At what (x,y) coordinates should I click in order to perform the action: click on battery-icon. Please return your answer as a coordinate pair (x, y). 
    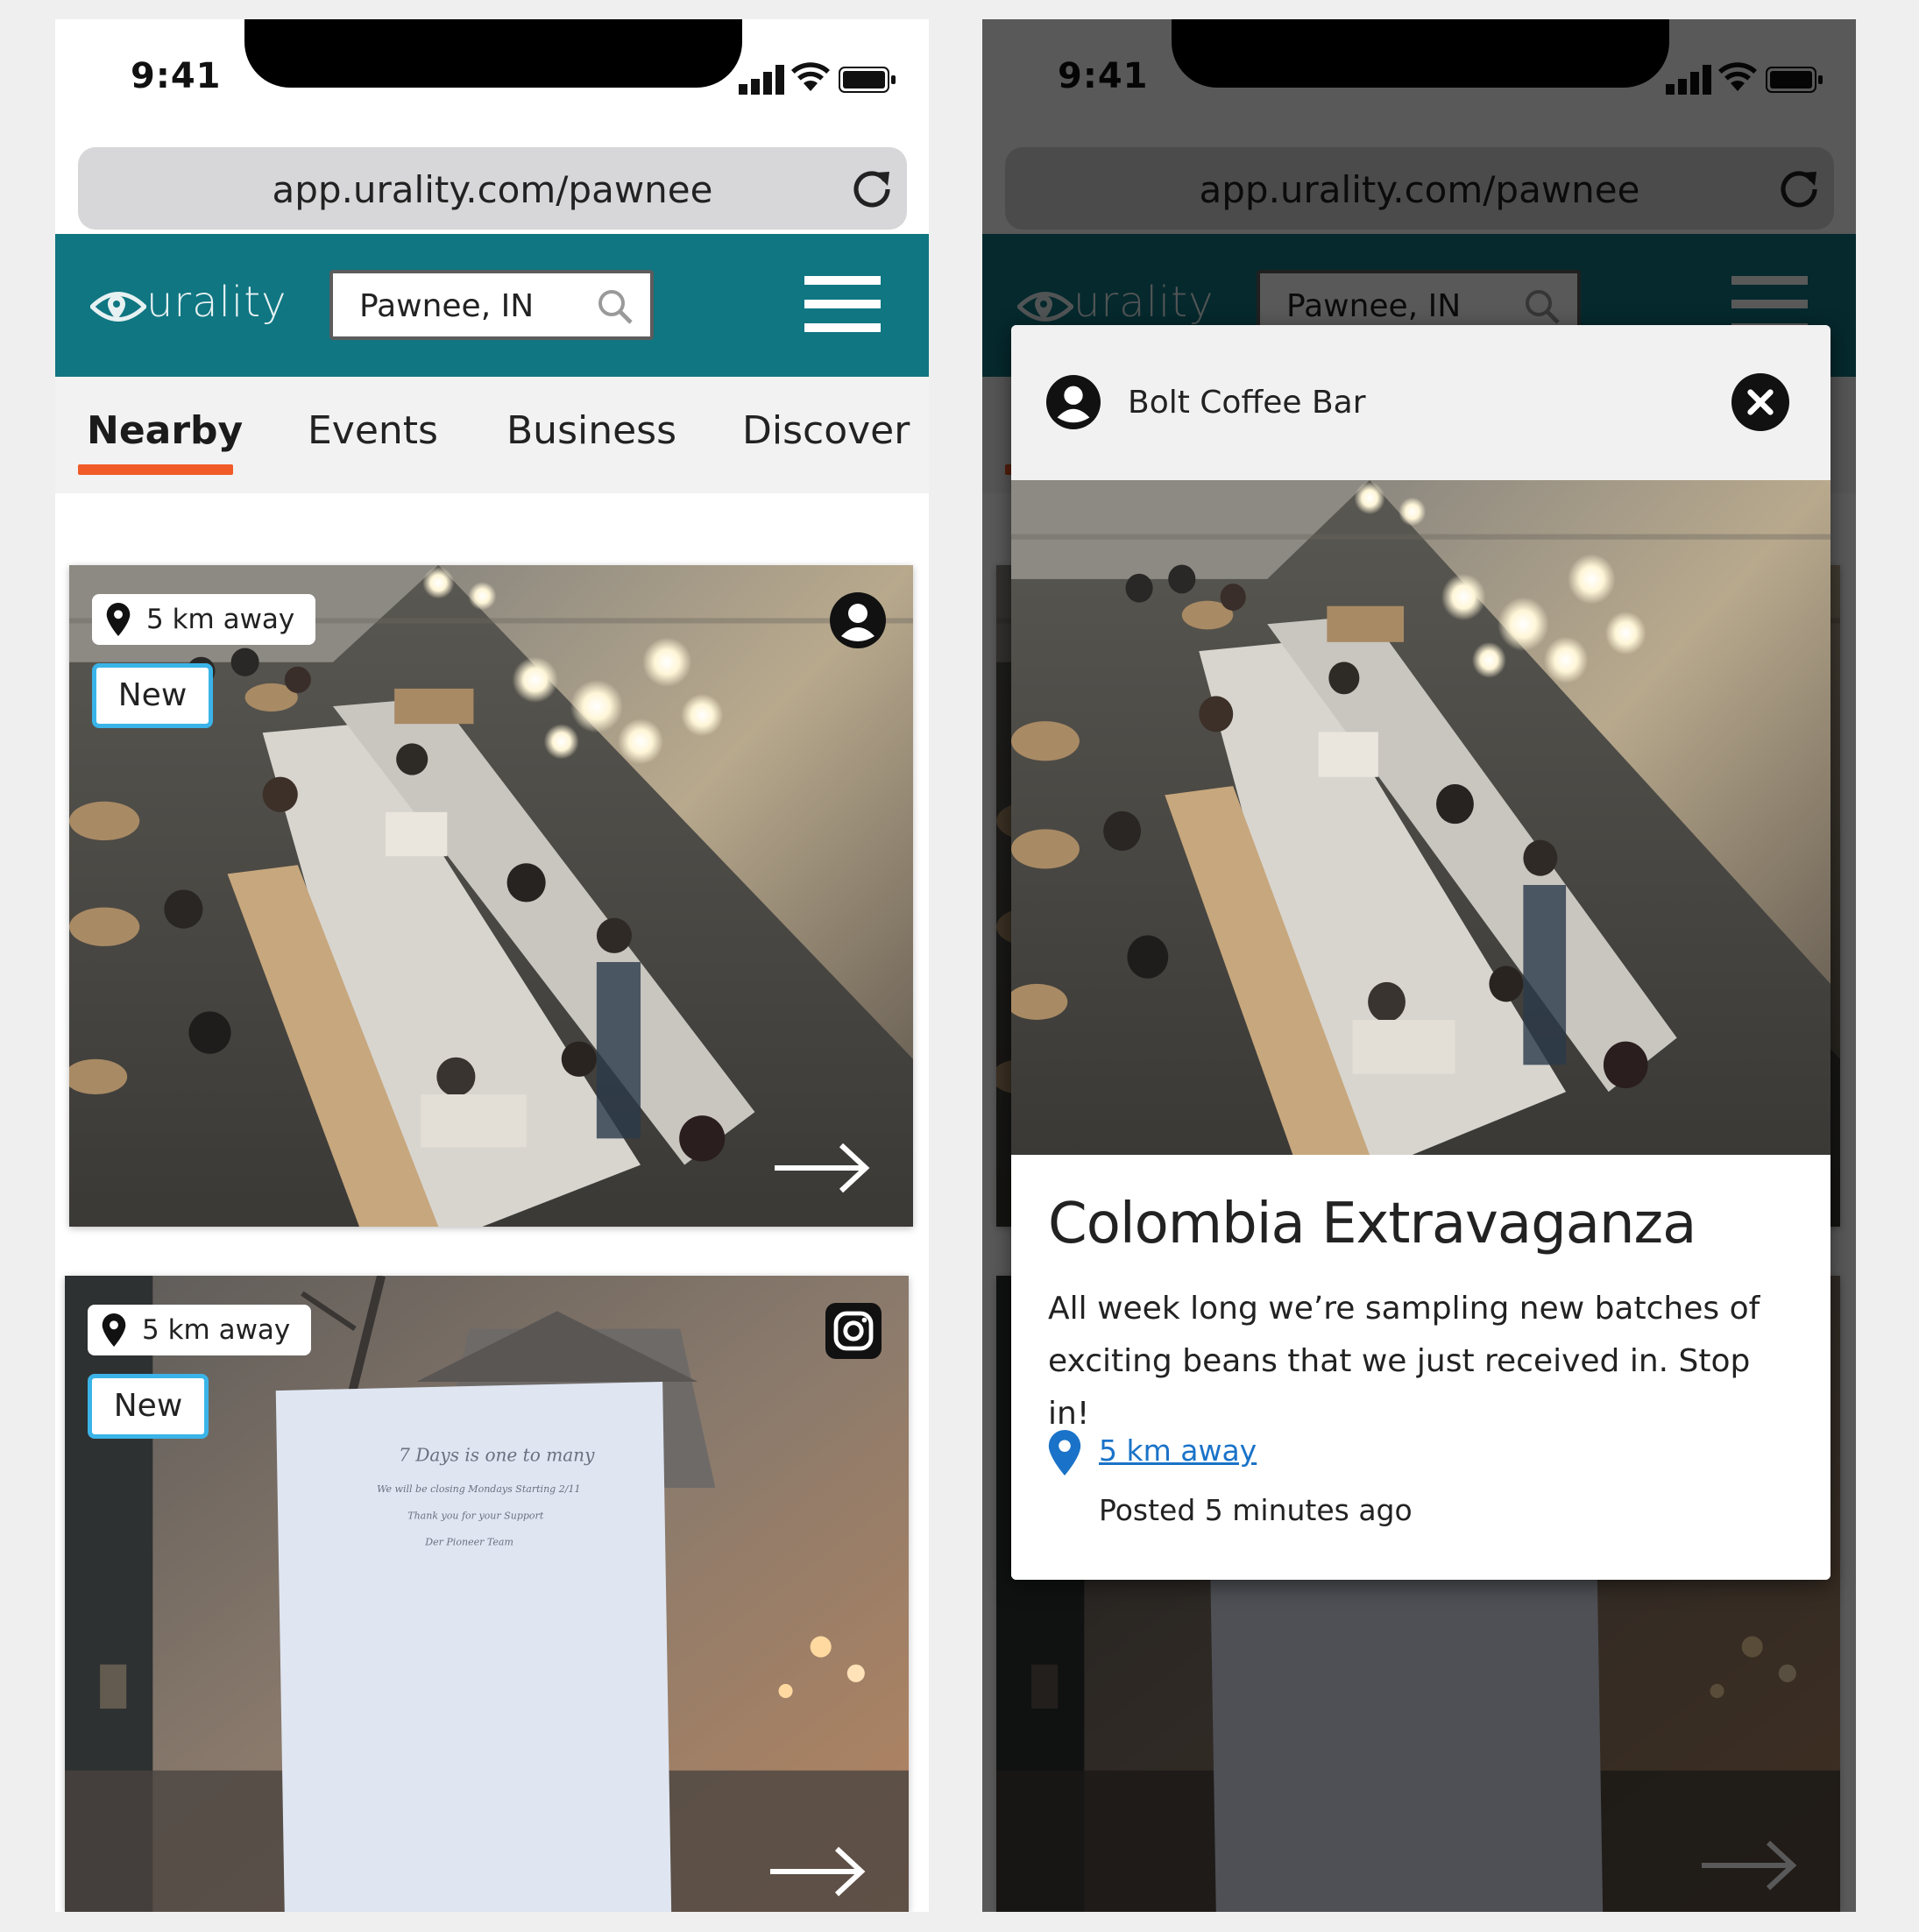
    Looking at the image, I should click on (867, 80).